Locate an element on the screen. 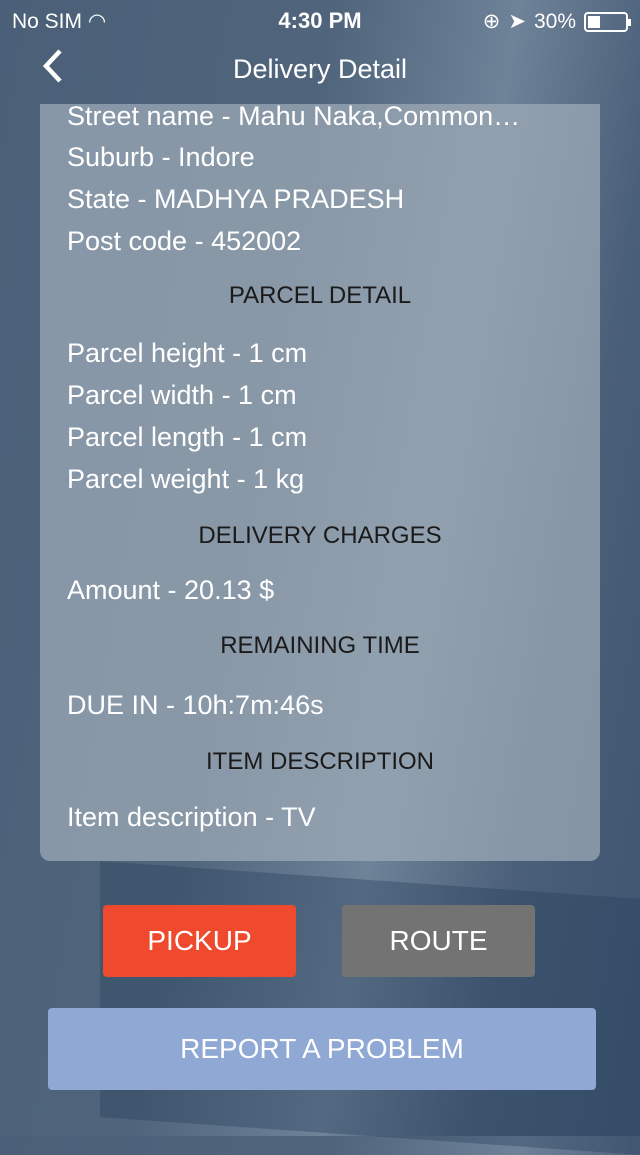 The height and width of the screenshot is (1155, 640). item-description-heading: ITEM DESCRIPTION is located at coordinates (319, 761).